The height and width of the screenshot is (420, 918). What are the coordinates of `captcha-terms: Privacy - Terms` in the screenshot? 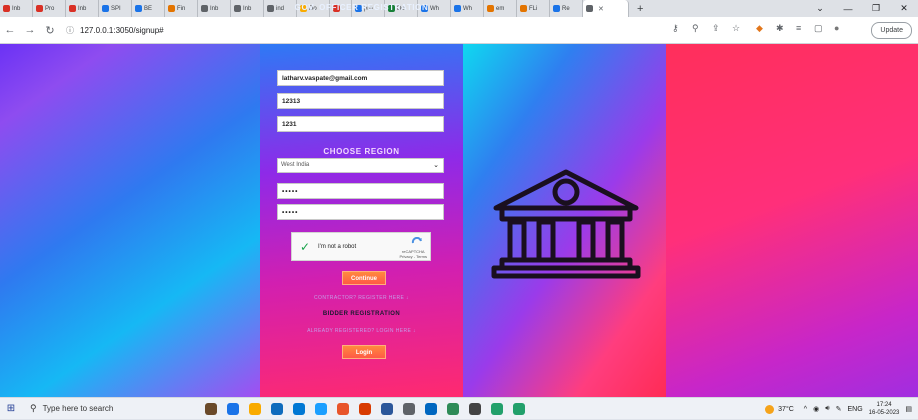 It's located at (413, 256).